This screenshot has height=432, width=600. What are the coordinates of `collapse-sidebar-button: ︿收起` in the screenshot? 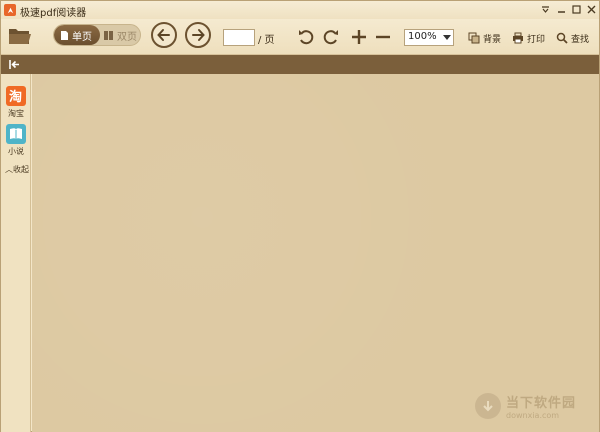 It's located at (17, 169).